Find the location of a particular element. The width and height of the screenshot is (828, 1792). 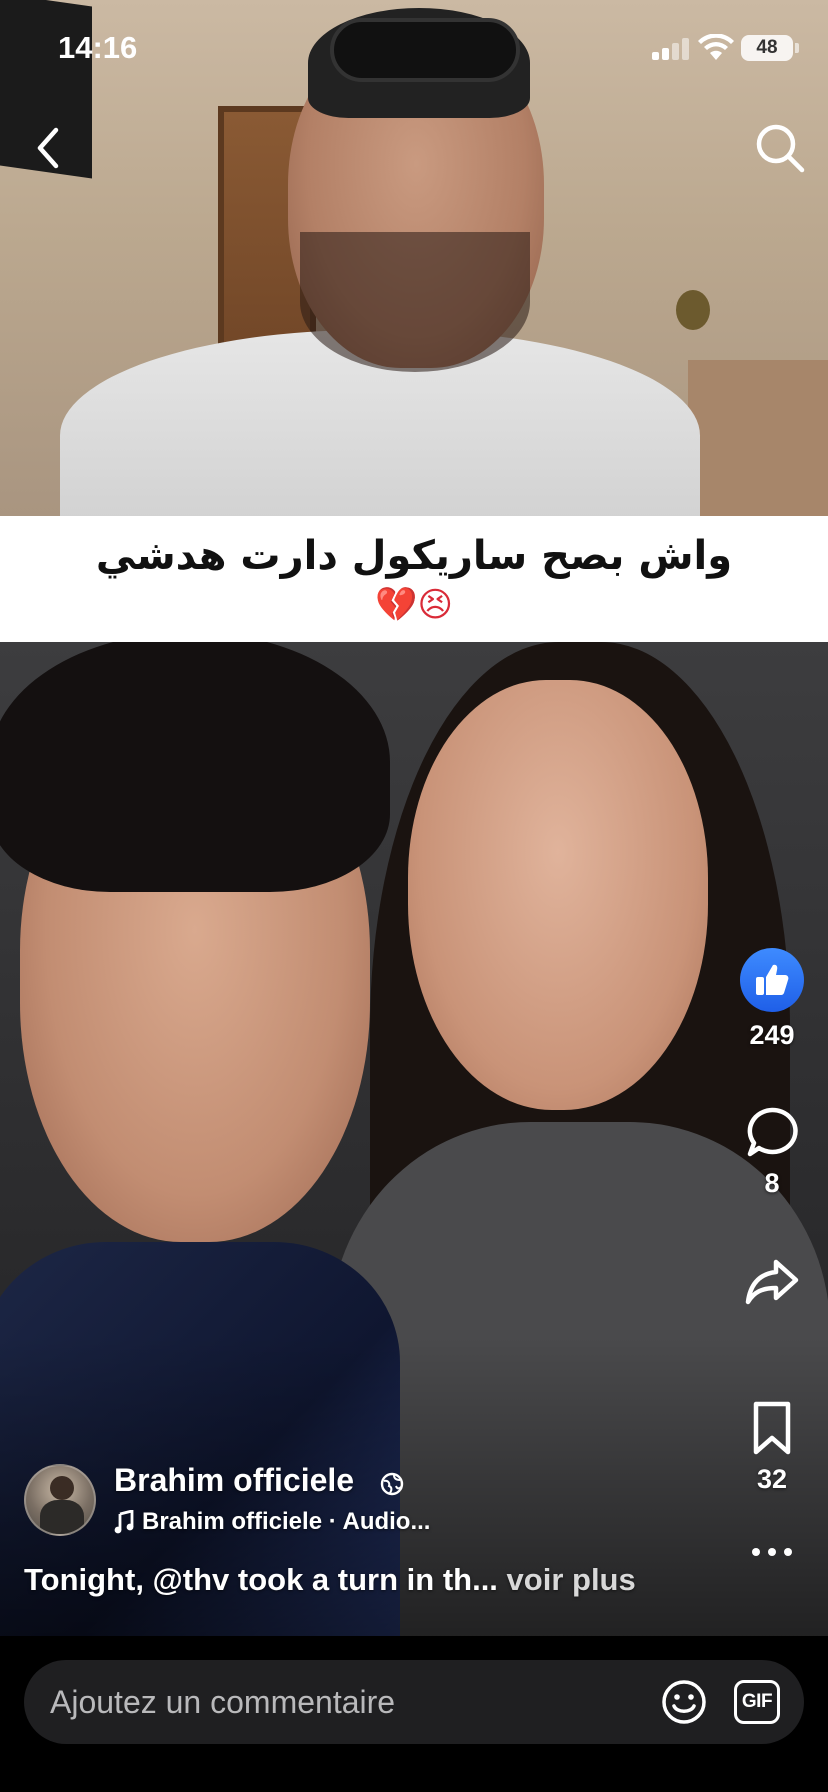

like-action: 249 is located at coordinates (772, 999).